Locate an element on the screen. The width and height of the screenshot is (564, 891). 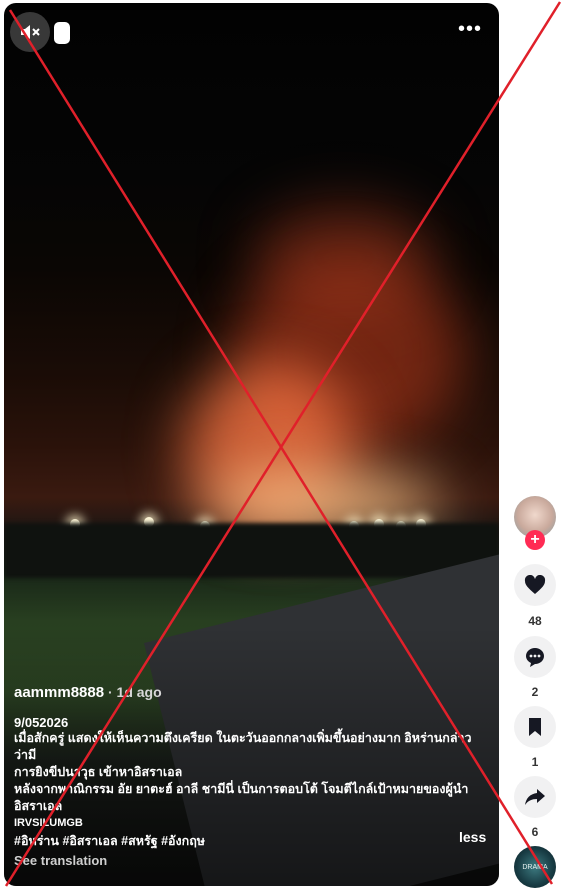
like-count: 48 is located at coordinates (535, 621).